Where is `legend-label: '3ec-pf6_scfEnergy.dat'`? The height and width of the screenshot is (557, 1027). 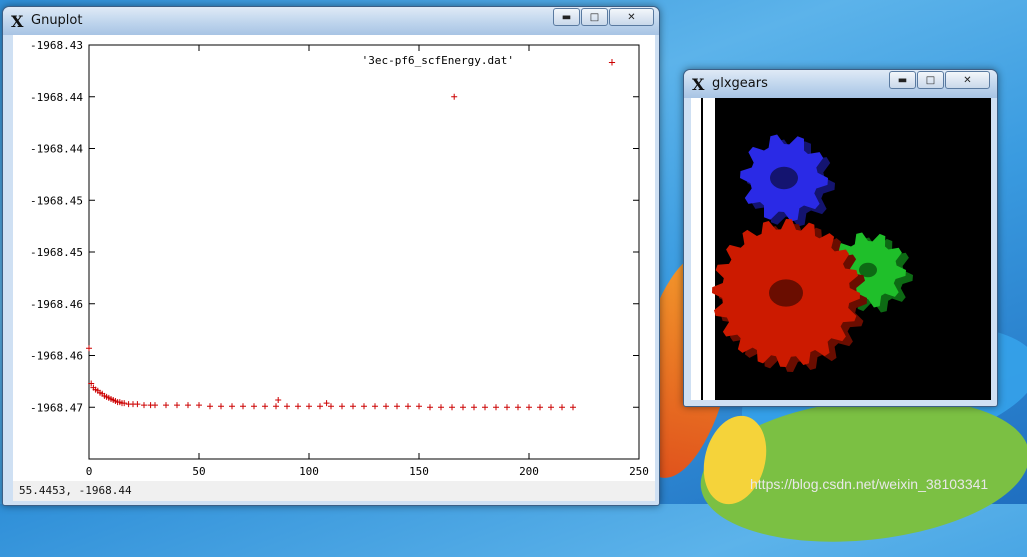
legend-label: '3ec-pf6_scfEnergy.dat' is located at coordinates (438, 60).